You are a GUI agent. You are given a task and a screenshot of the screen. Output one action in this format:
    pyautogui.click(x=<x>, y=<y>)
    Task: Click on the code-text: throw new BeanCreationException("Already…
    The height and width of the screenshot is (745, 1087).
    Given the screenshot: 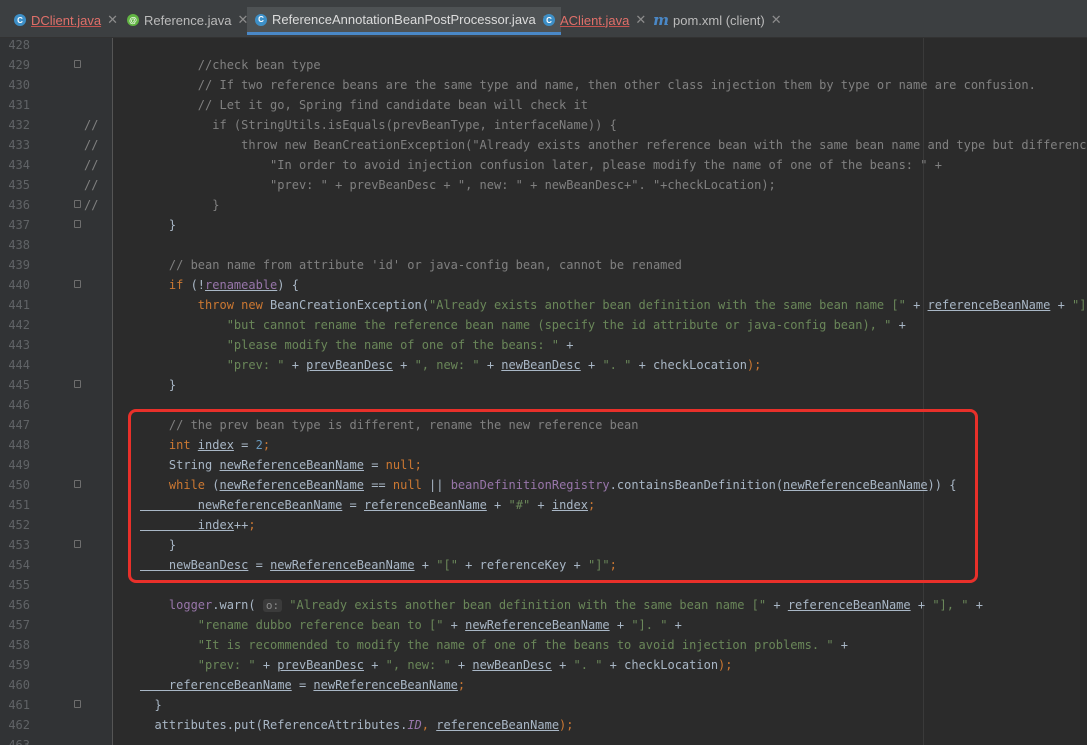 What is the action you would take?
    pyautogui.click(x=613, y=305)
    